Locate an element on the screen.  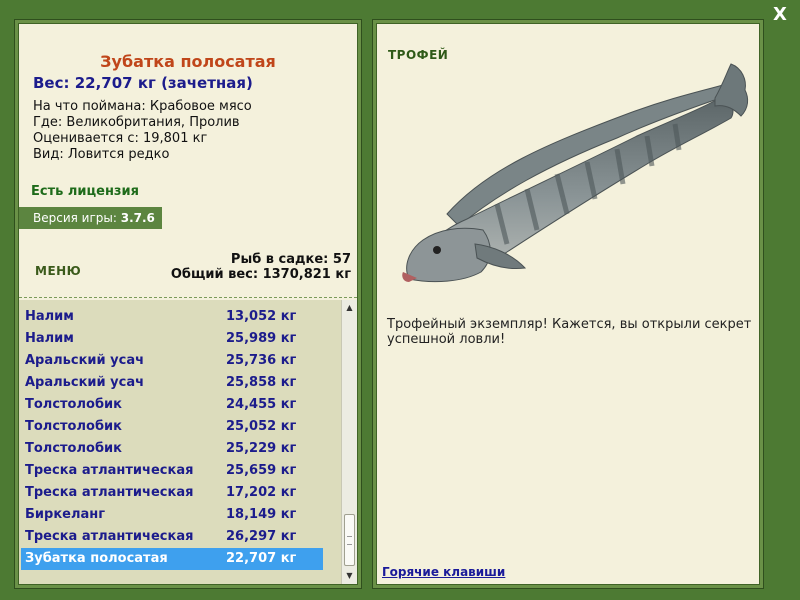
catch-fish-weight: 25,052 кг is located at coordinates (261, 426).